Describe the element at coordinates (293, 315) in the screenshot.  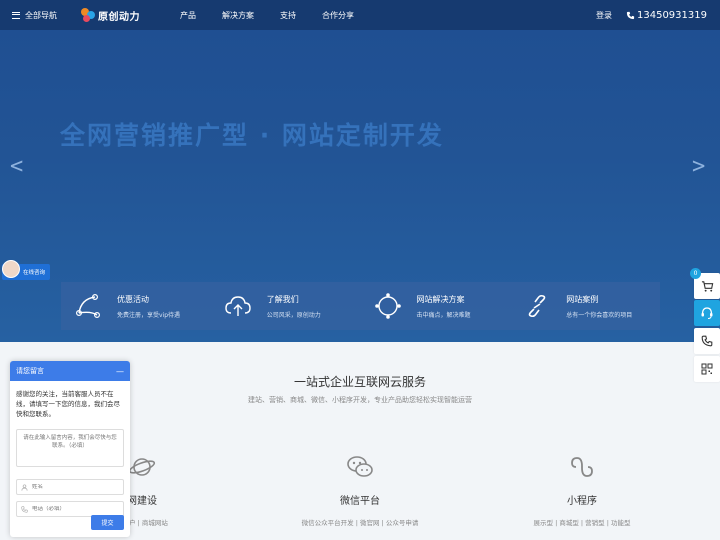
I see `feature-subtitle: 公司风采，原创动力` at that location.